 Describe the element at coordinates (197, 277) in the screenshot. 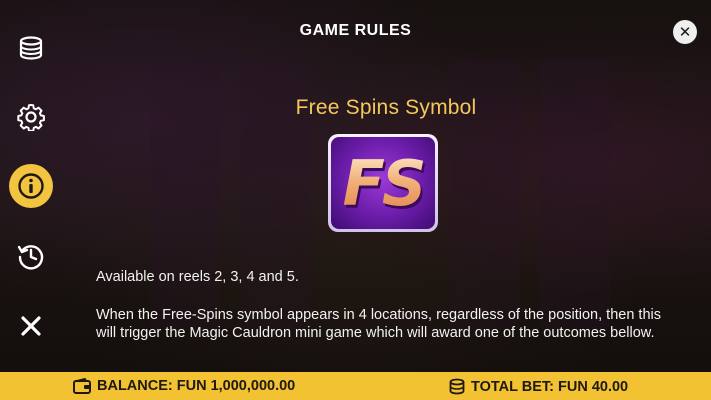

I see `rules-paragraph-reels: Available on reels 2, 3, 4 and 5.` at that location.